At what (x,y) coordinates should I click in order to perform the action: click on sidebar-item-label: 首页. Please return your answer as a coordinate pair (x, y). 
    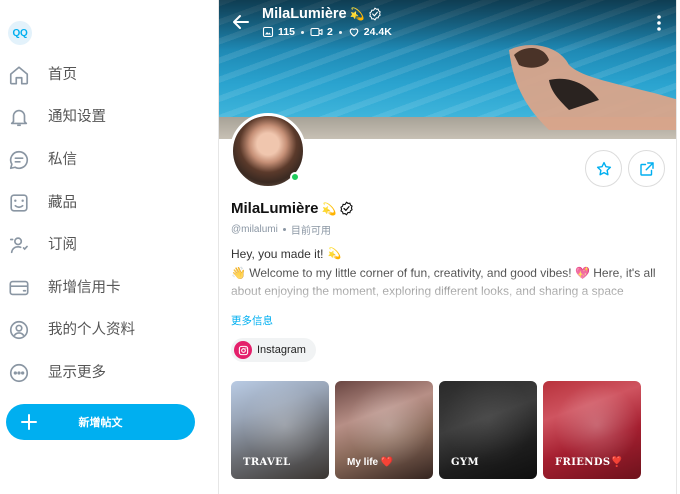
    Looking at the image, I should click on (62, 75).